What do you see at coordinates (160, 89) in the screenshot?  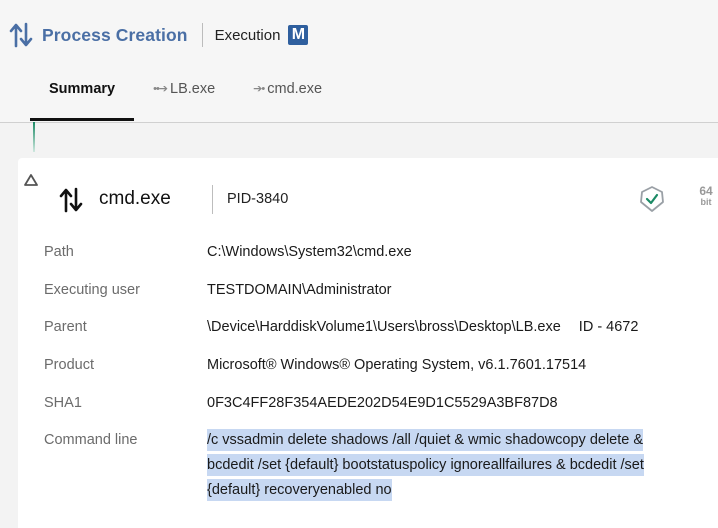 I see `parent-process-icon: ••➔` at bounding box center [160, 89].